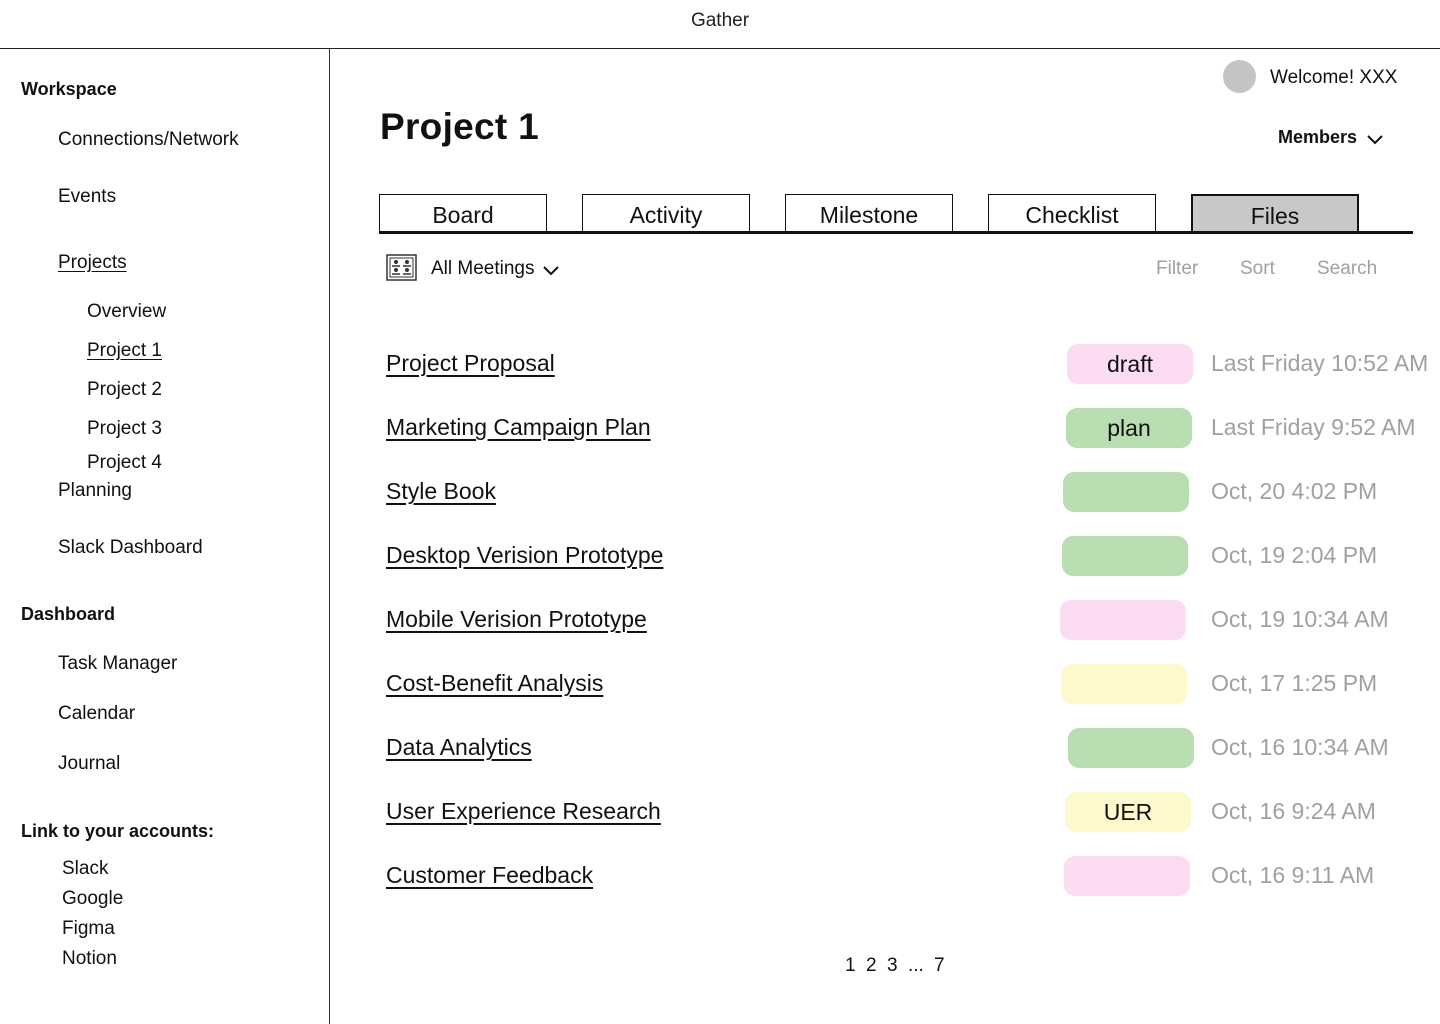 Image resolution: width=1440 pixels, height=1024 pixels. What do you see at coordinates (1129, 428) in the screenshot?
I see `status-badge: plan` at bounding box center [1129, 428].